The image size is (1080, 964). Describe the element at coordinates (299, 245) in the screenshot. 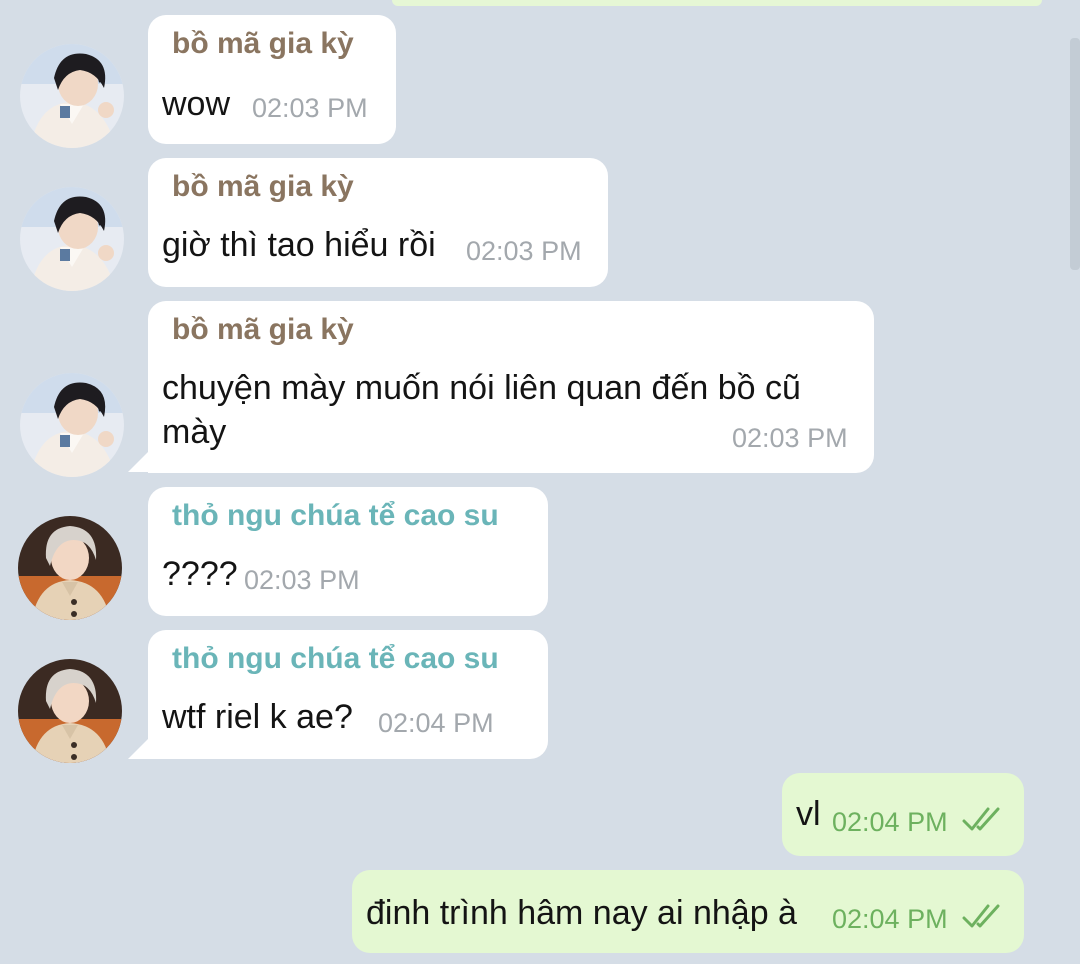

I see `message-text: giờ thì tao hiểu rồi` at that location.